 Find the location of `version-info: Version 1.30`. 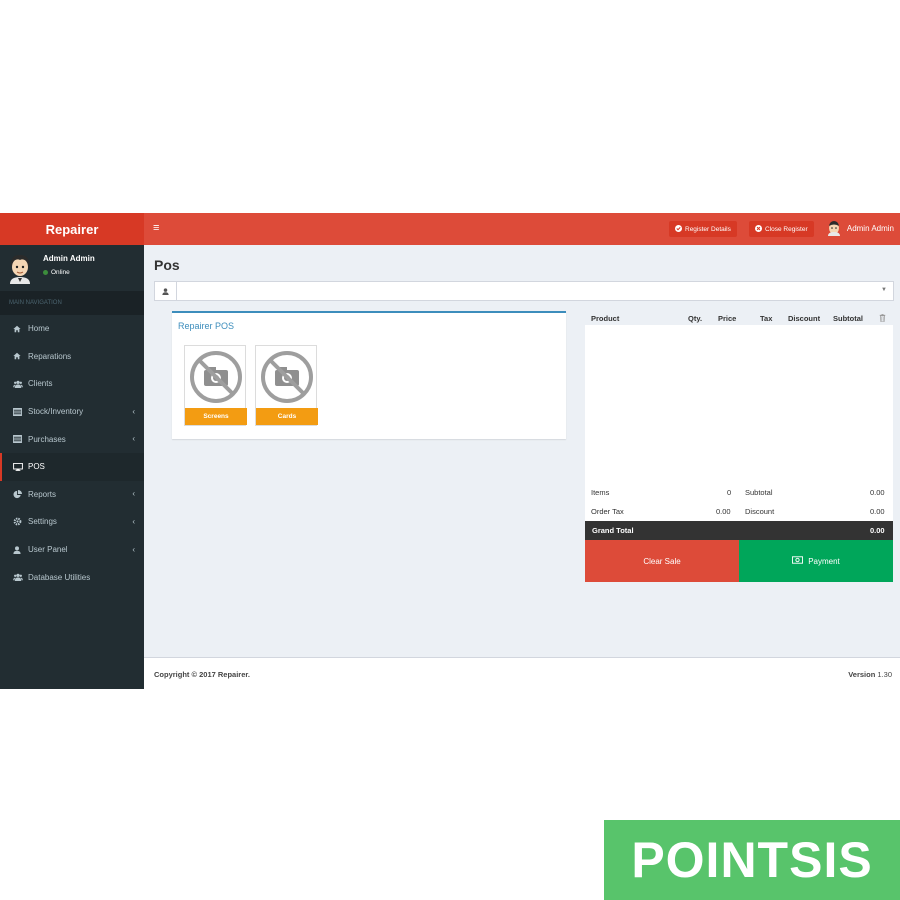

version-info: Version 1.30 is located at coordinates (870, 674).